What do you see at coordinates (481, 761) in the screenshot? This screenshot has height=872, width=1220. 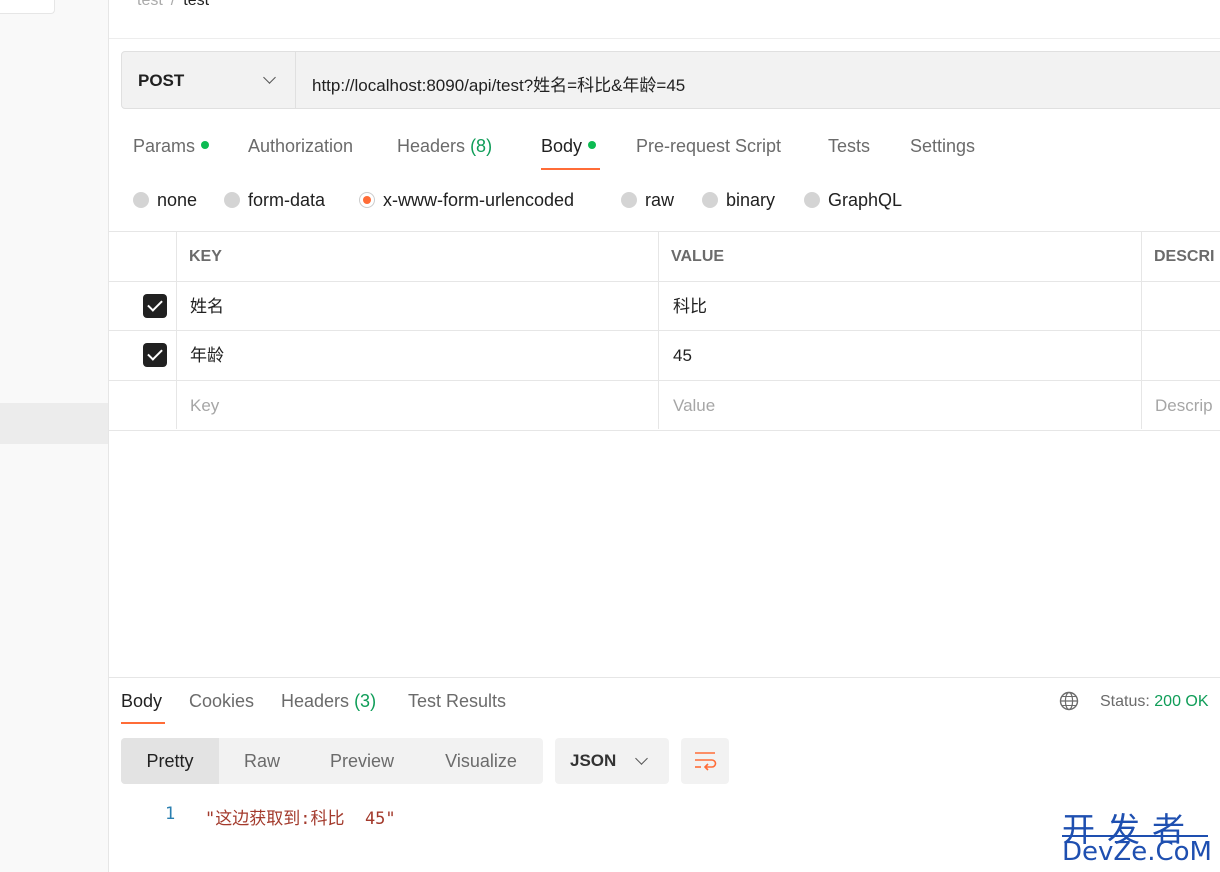 I see `view-visualize: Visualize` at bounding box center [481, 761].